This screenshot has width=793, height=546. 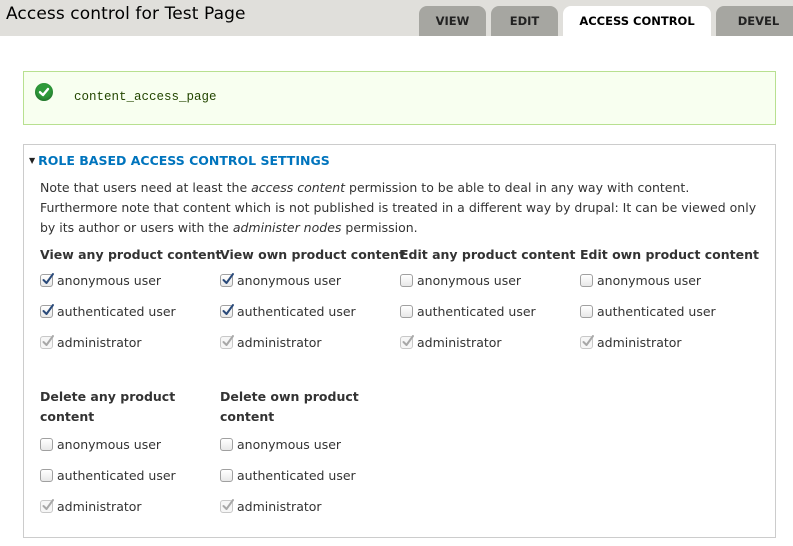 I want to click on tab-view: VIEW, so click(x=452, y=21).